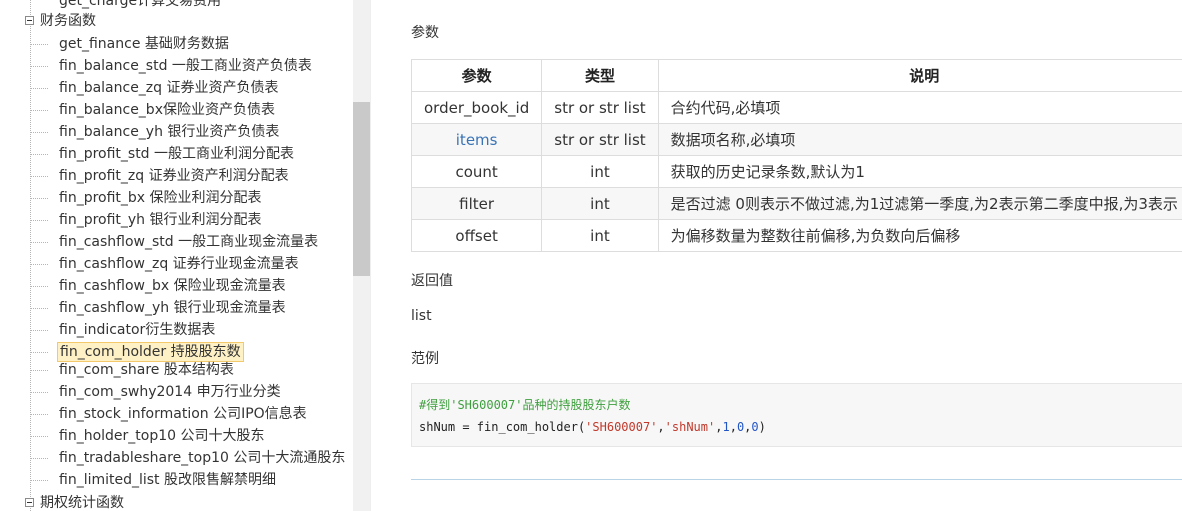 Image resolution: width=1182 pixels, height=511 pixels. Describe the element at coordinates (185, 66) in the screenshot. I see `tree-item: fin_balance_std 一般工商业资产负债表` at that location.